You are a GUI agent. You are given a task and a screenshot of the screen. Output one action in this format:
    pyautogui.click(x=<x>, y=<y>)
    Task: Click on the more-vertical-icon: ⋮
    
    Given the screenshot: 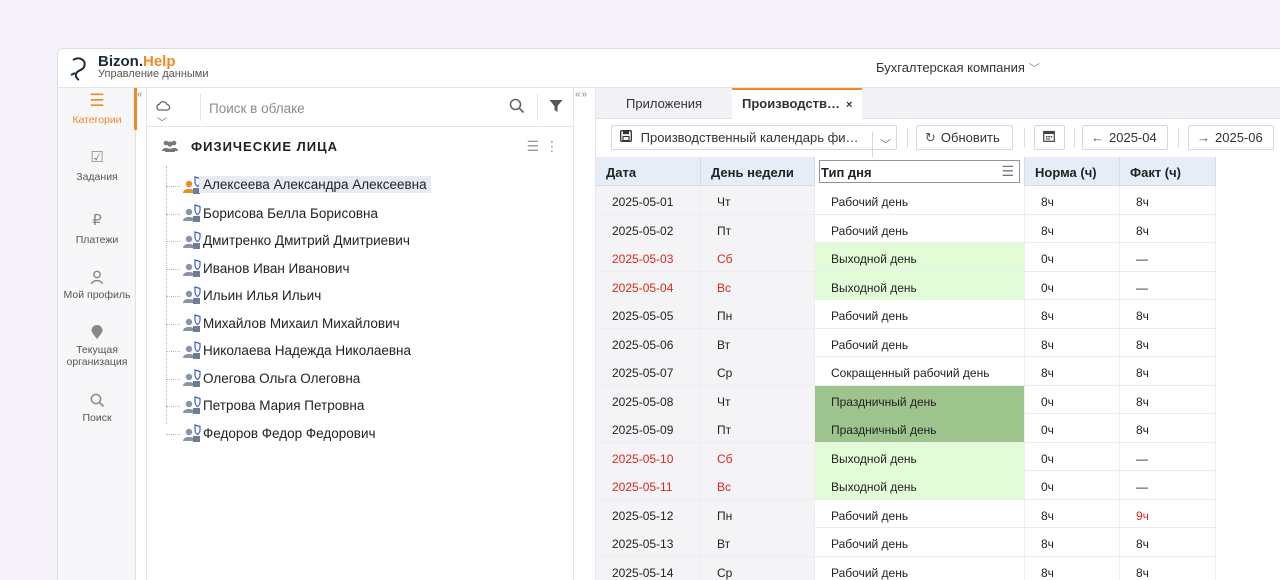 What is the action you would take?
    pyautogui.click(x=552, y=146)
    